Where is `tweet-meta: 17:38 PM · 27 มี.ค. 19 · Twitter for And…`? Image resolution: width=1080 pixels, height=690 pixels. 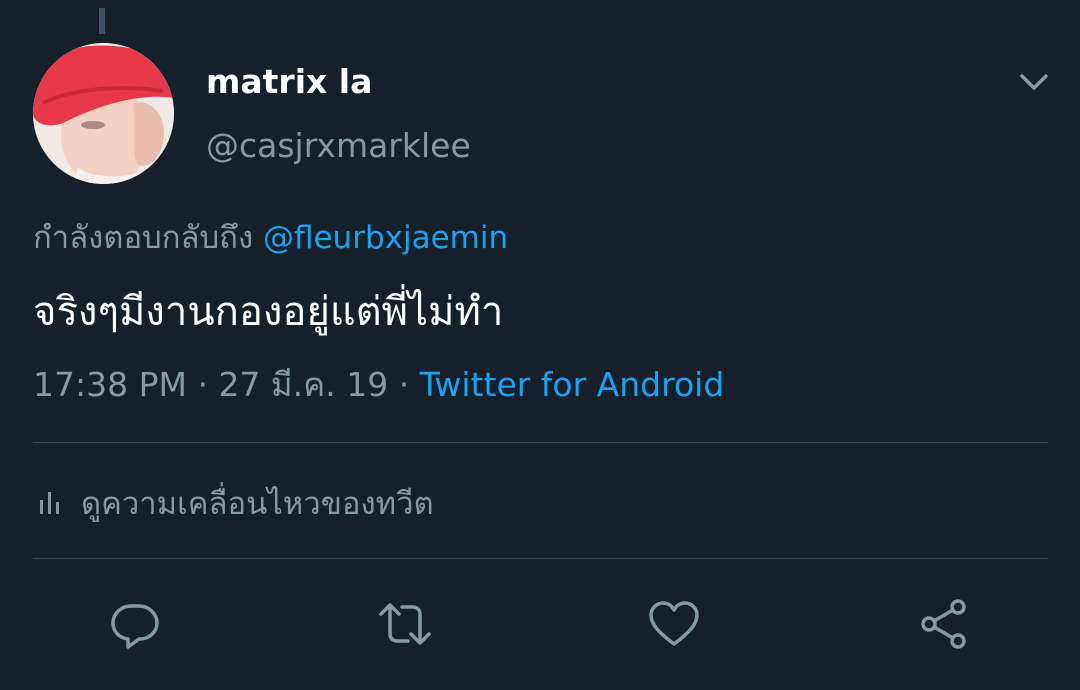
tweet-meta: 17:38 PM · 27 มี.ค. 19 · Twitter for And… is located at coordinates (378, 385).